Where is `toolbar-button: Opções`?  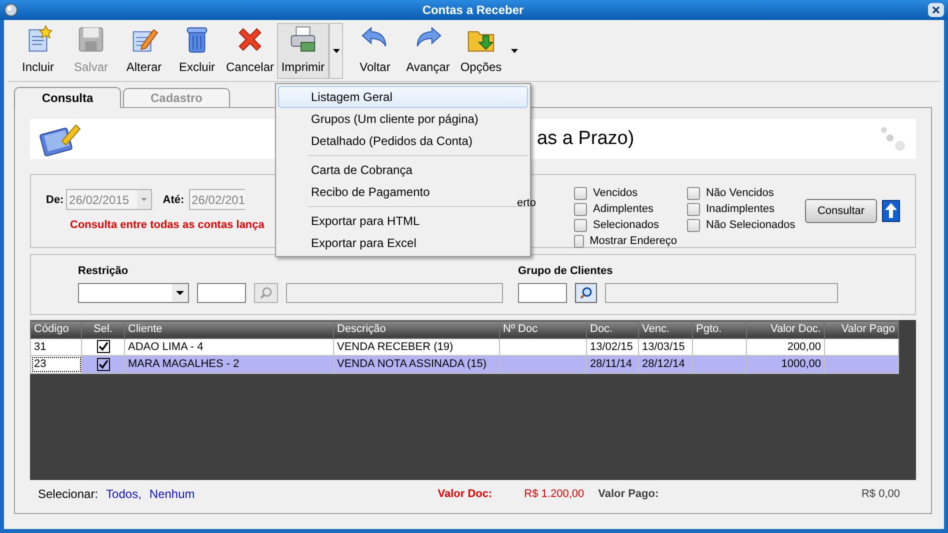
toolbar-button: Opções is located at coordinates (481, 51).